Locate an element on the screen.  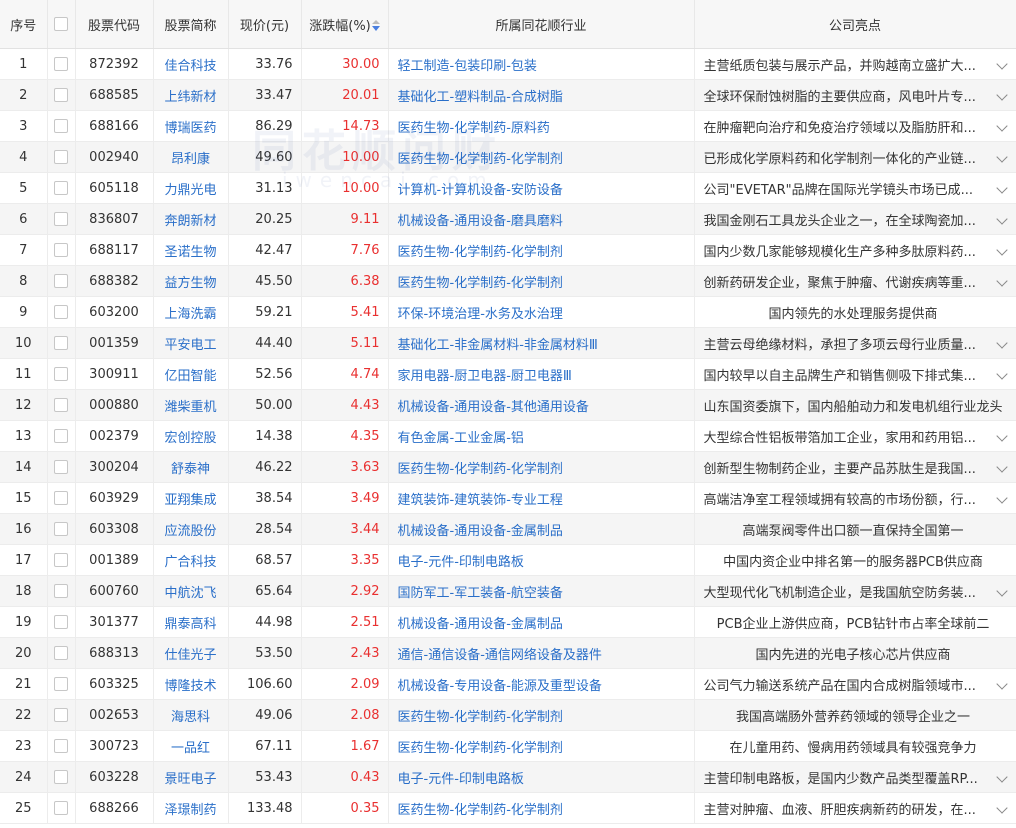
stock-name-link: 广合科技 is located at coordinates (191, 560).